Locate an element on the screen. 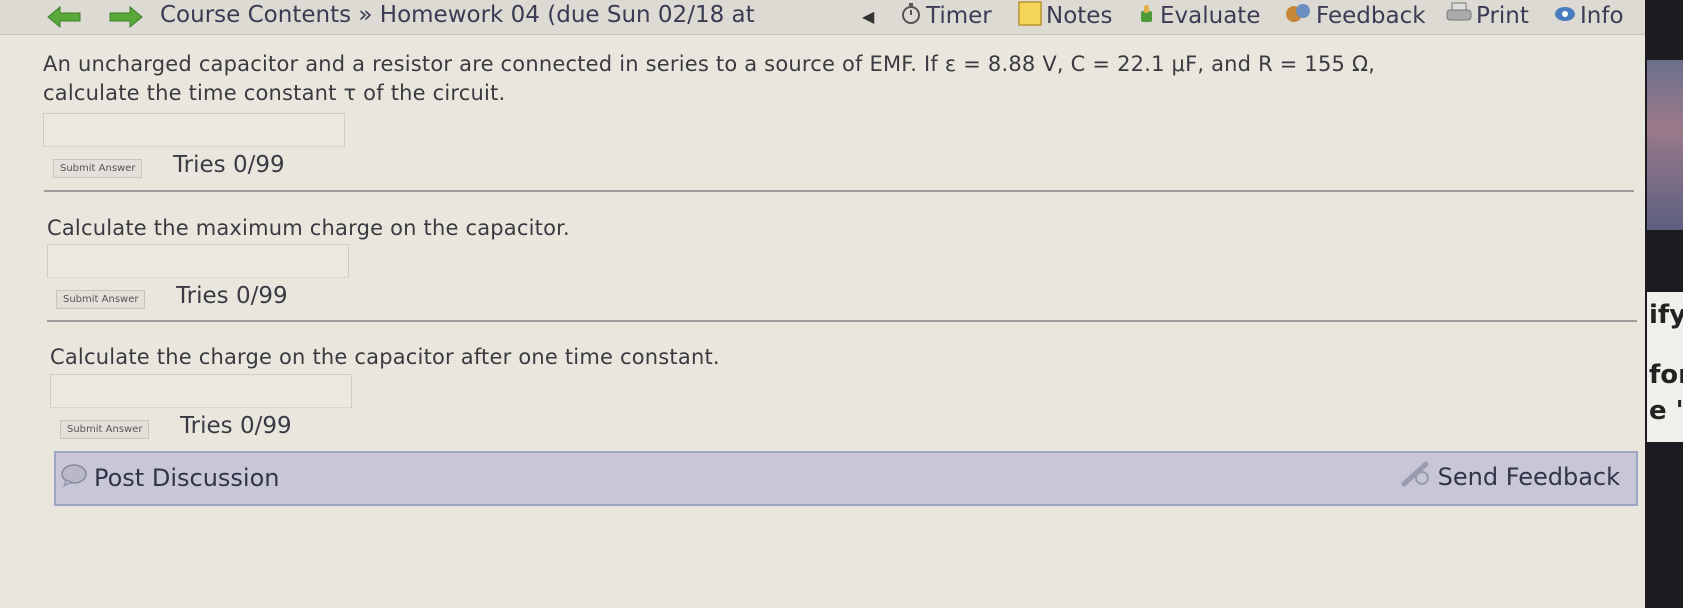 This screenshot has height=608, width=1683. timer-label: Timer is located at coordinates (959, 16).